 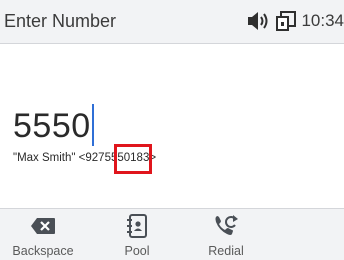 What do you see at coordinates (92, 125) in the screenshot?
I see `text-cursor` at bounding box center [92, 125].